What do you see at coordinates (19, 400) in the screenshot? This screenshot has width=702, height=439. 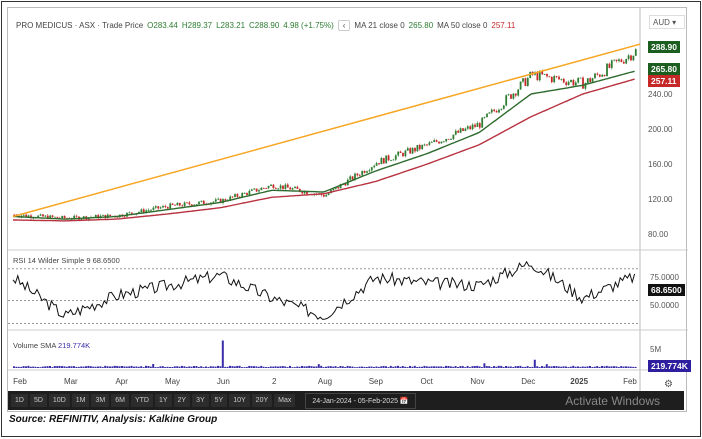 I see `range-button-1d: 1D` at bounding box center [19, 400].